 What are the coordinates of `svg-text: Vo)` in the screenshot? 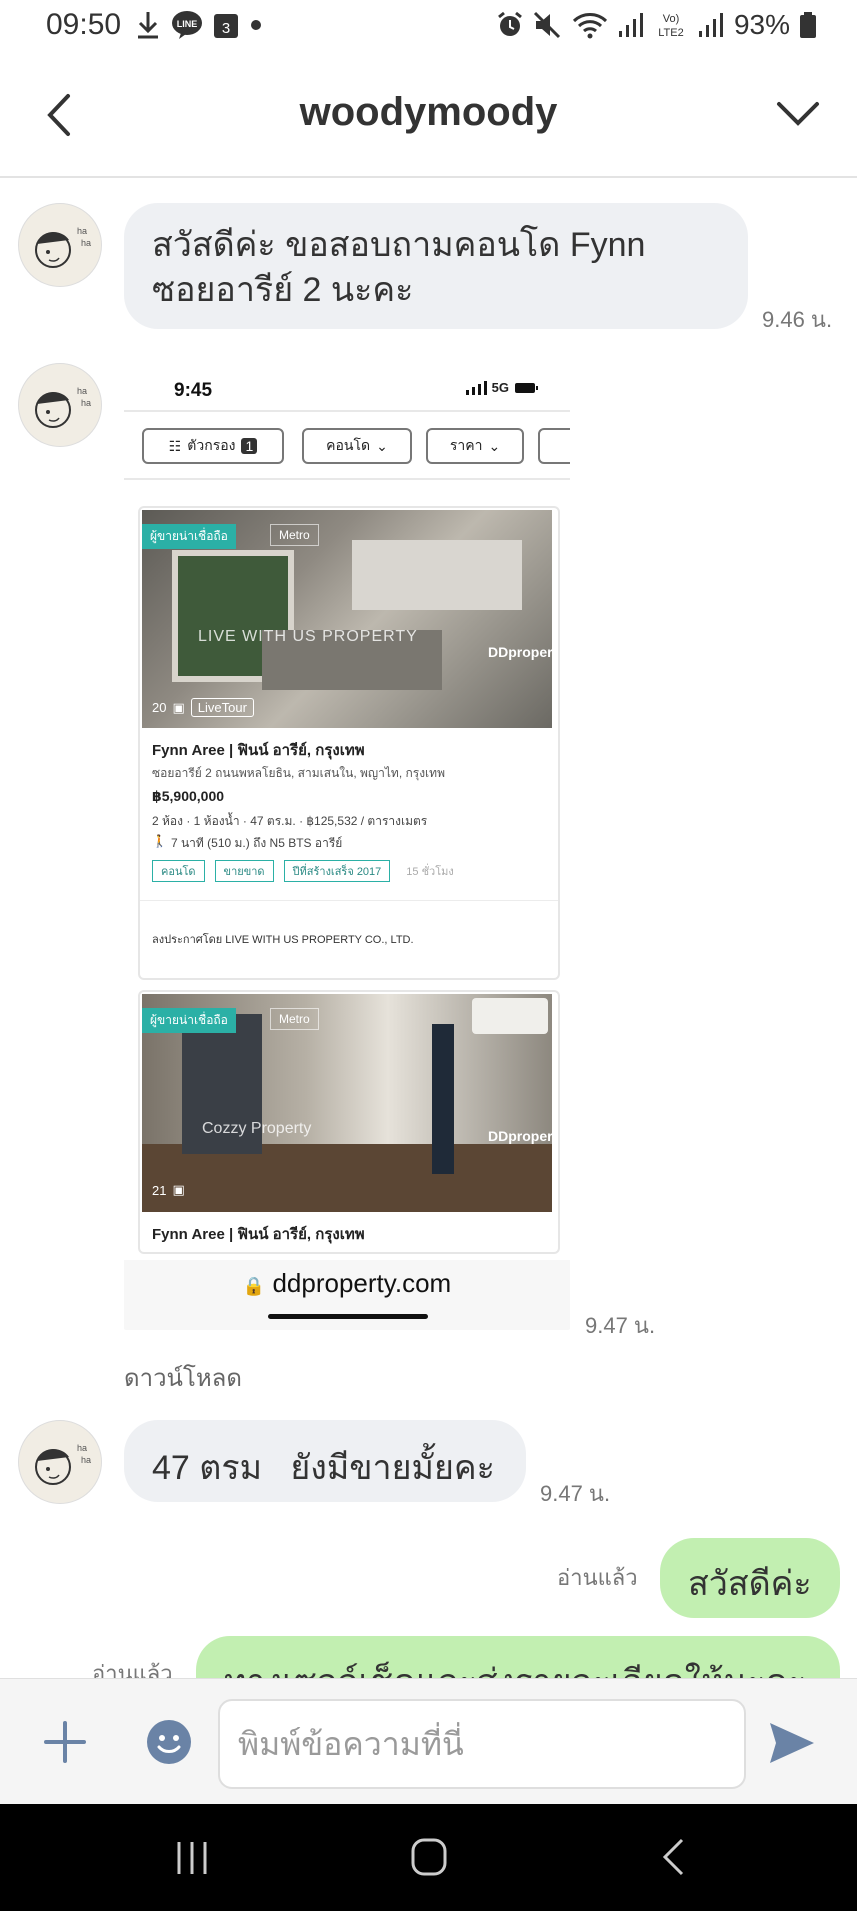 It's located at (671, 19).